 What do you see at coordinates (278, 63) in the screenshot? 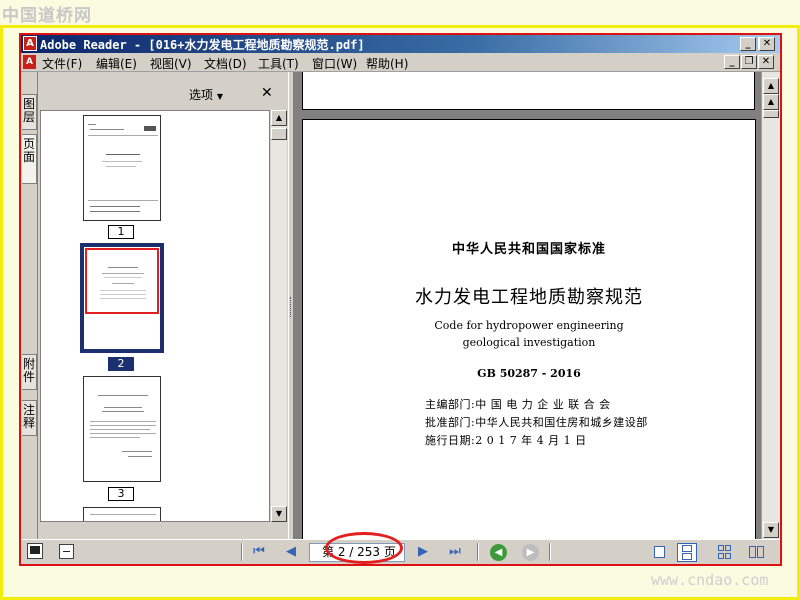
I see `menu-tools: 工具(T)` at bounding box center [278, 63].